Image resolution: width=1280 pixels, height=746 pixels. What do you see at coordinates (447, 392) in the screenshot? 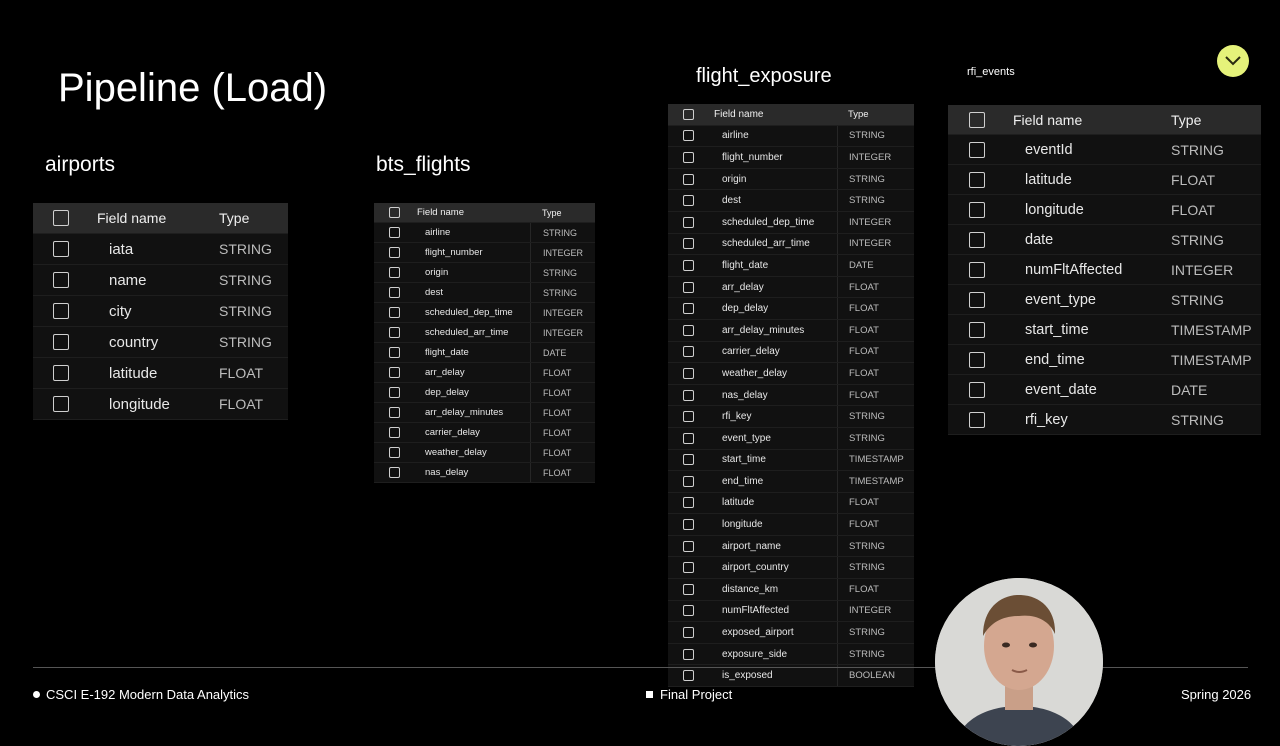
I see `field-name-cell: dep_delay` at bounding box center [447, 392].